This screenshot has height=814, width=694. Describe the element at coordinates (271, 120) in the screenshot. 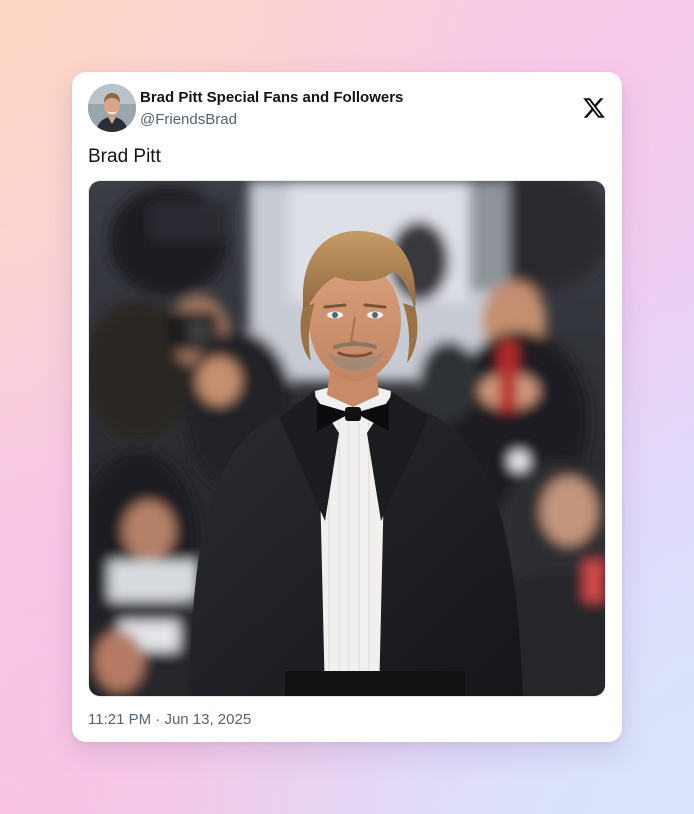

I see `author-handle: @FriendsBrad` at that location.